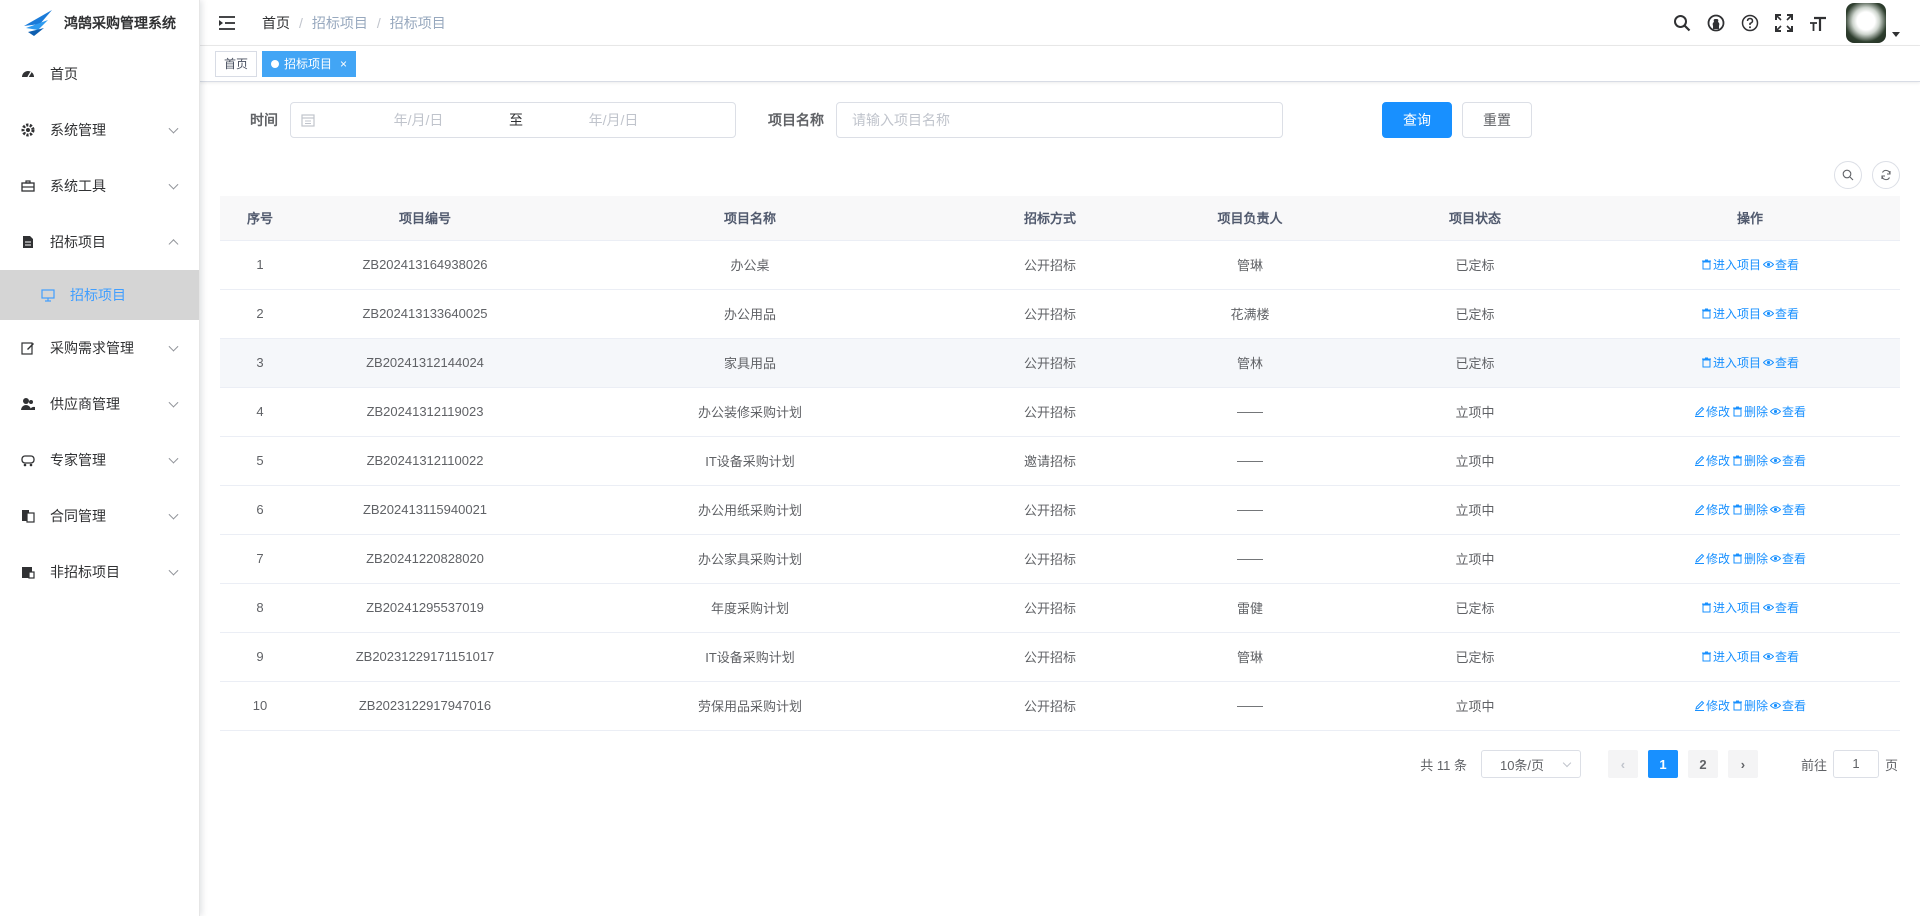 The image size is (1920, 916). I want to click on cell-status: 立项中, so click(1475, 706).